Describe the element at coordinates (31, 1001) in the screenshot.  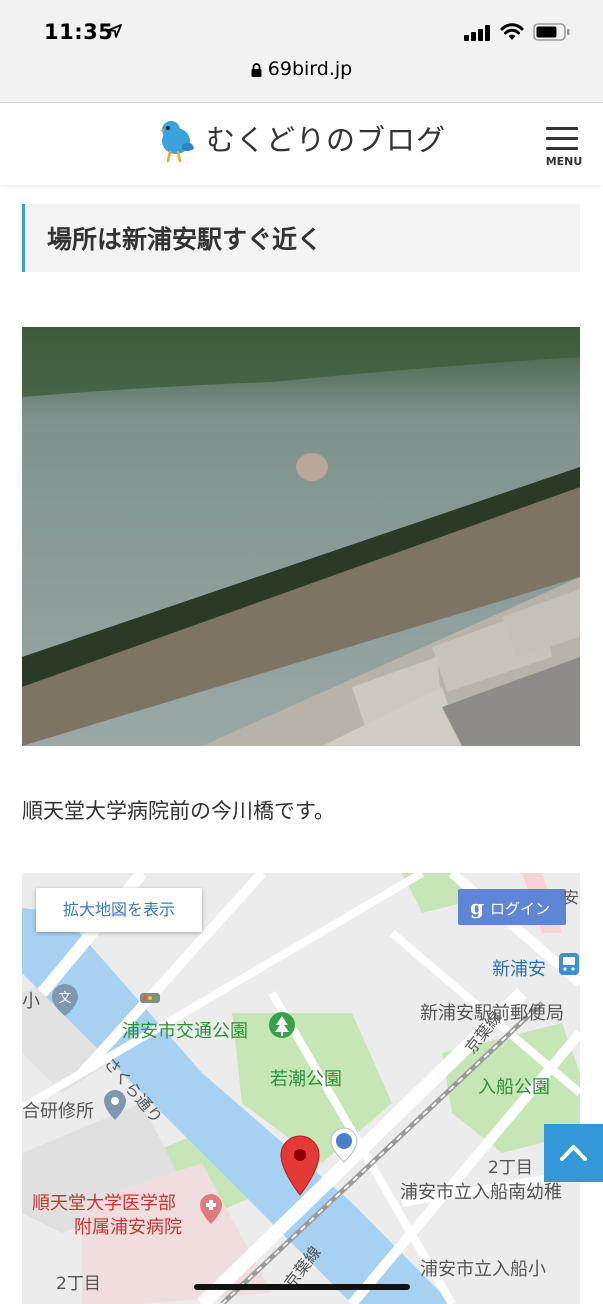
I see `map-label-school-small: 小` at that location.